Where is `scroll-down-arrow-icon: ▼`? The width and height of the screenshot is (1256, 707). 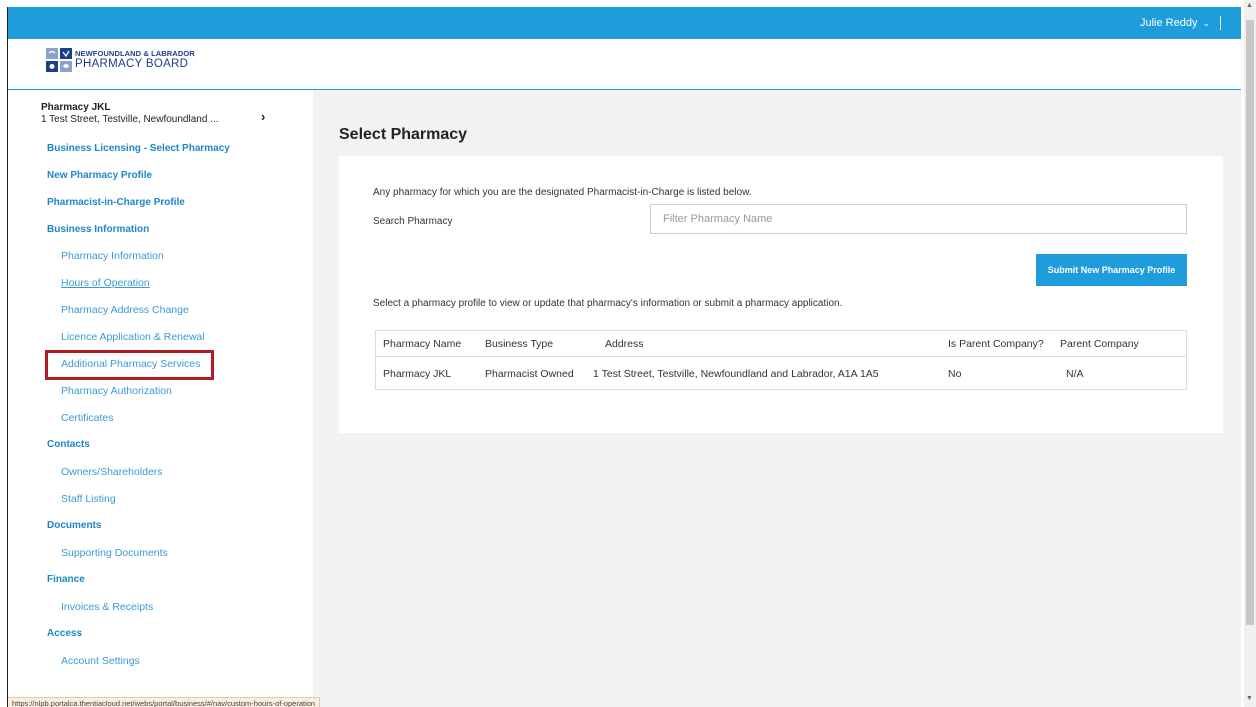 scroll-down-arrow-icon: ▼ is located at coordinates (1249, 698).